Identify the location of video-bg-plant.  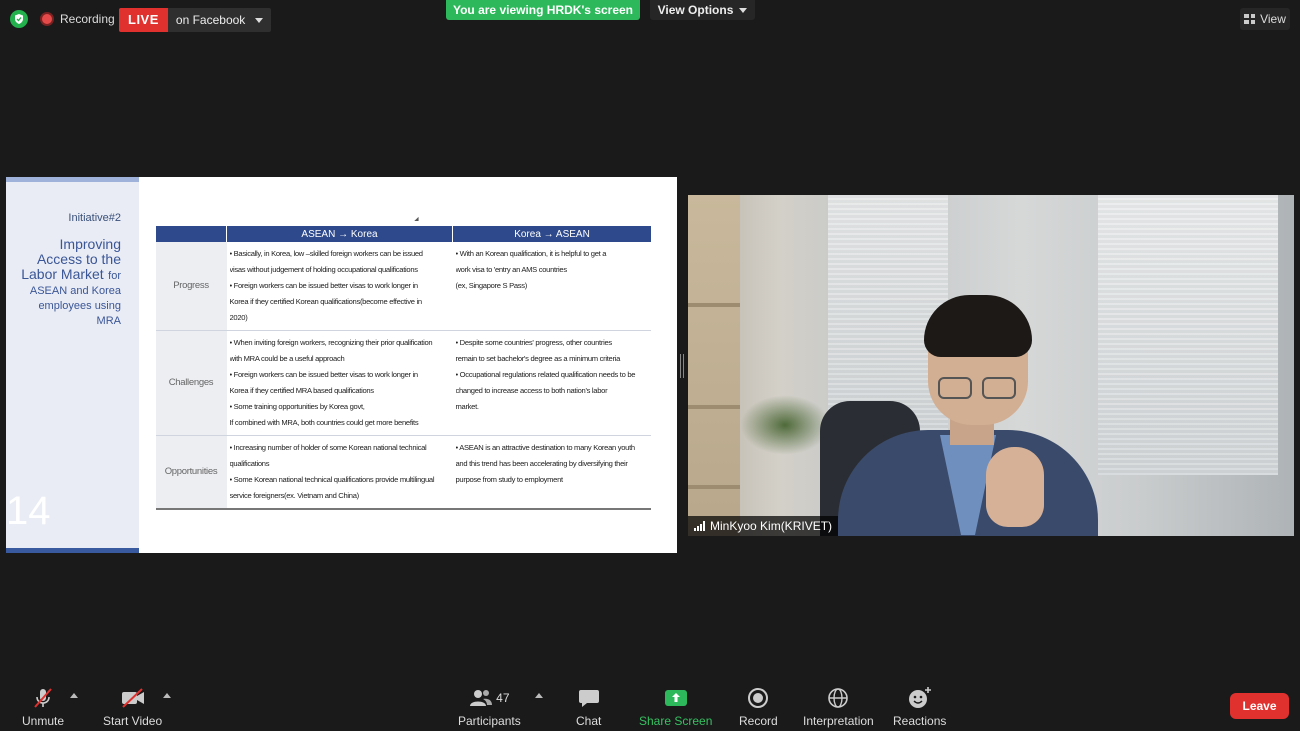
(785, 425).